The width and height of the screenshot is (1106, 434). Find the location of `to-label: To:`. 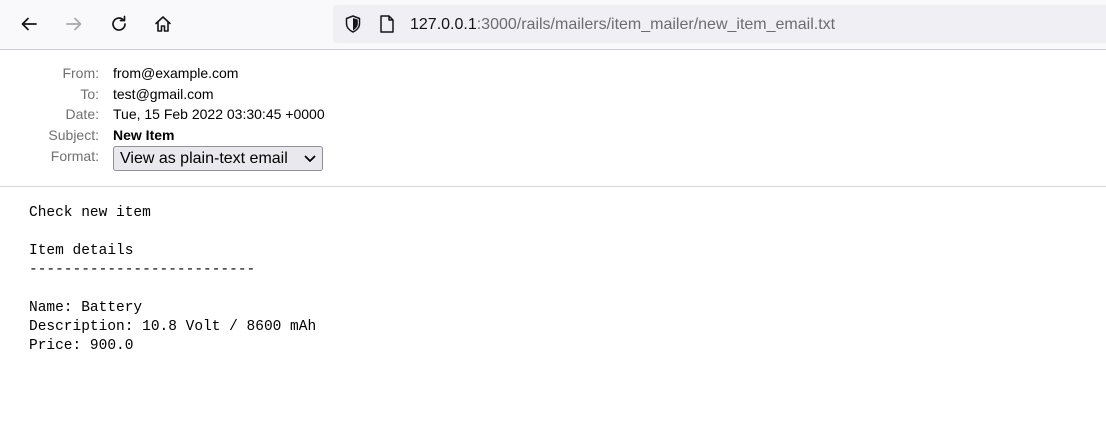

to-label: To: is located at coordinates (89, 94).